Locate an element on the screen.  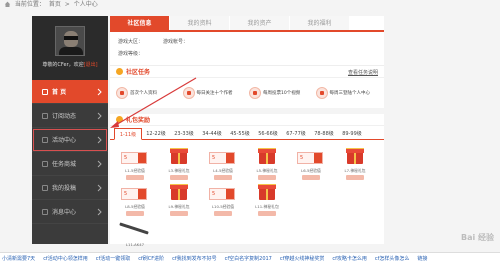
tab-my-profile: 我的资料 is located at coordinates (200, 23).